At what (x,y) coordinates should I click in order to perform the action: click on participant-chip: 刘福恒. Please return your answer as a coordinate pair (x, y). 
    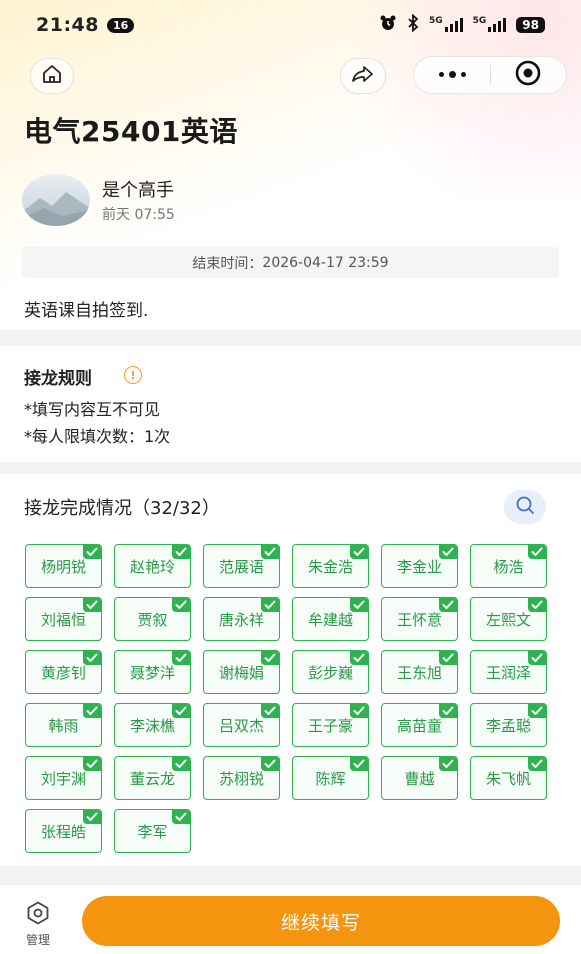
    Looking at the image, I should click on (63, 619).